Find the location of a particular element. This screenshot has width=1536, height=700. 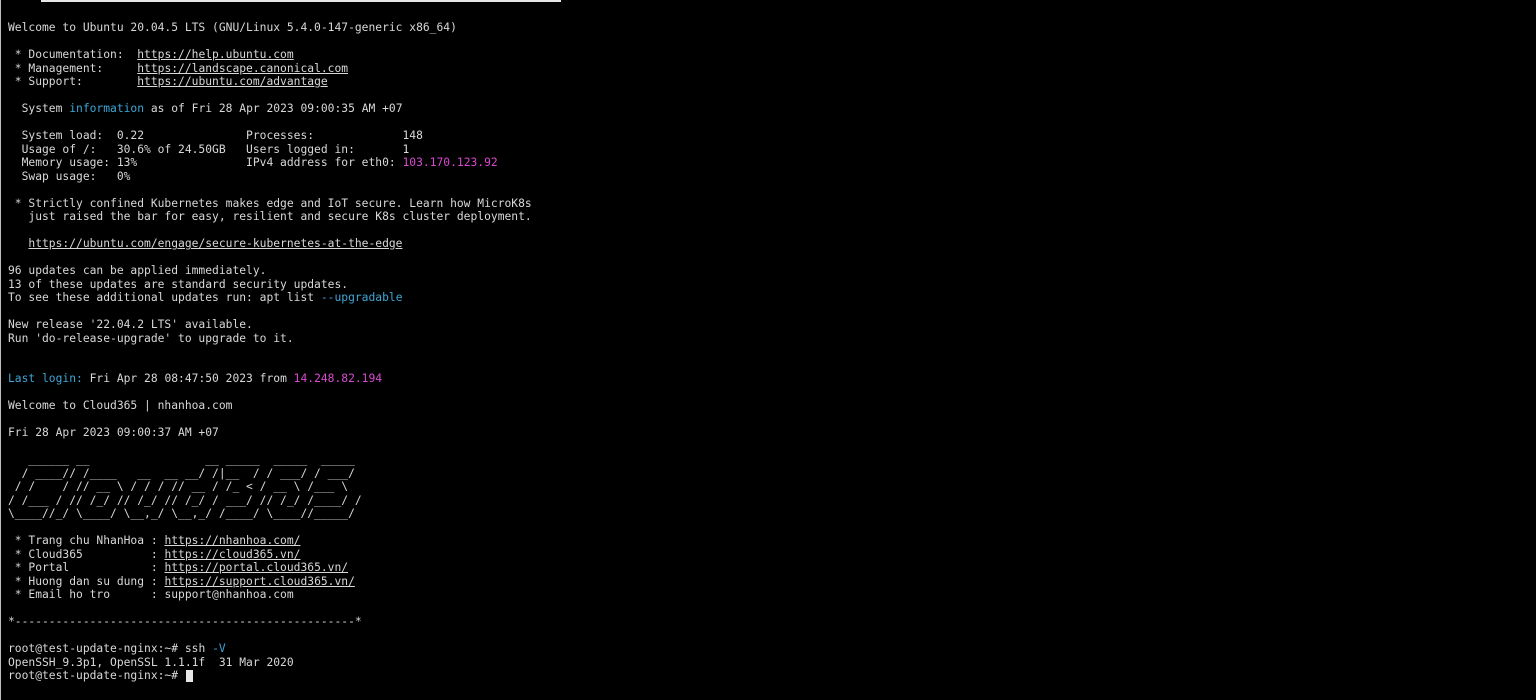

command-text: ssh is located at coordinates (198, 648).